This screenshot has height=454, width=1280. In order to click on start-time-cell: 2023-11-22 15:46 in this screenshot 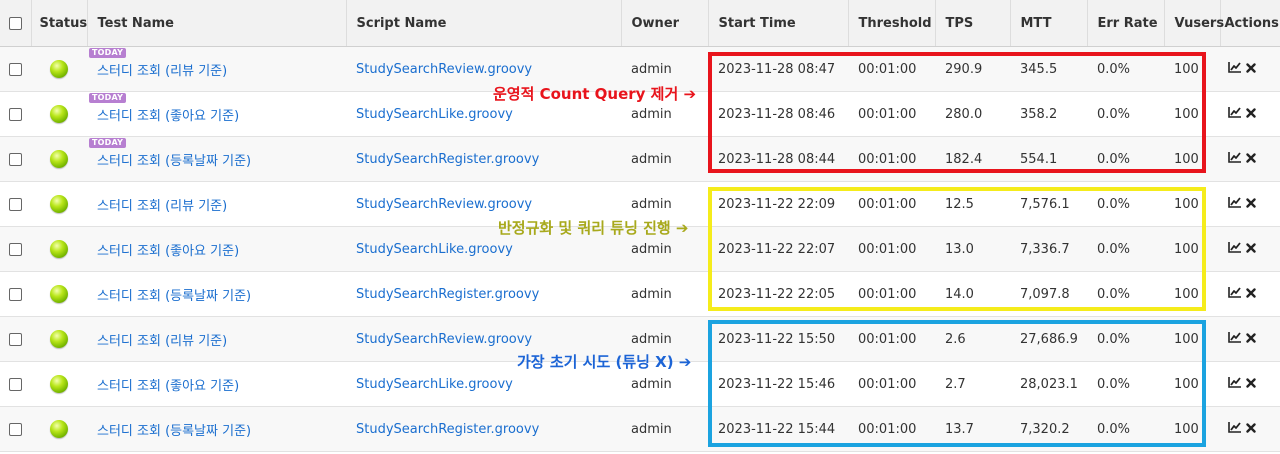, I will do `click(778, 384)`.